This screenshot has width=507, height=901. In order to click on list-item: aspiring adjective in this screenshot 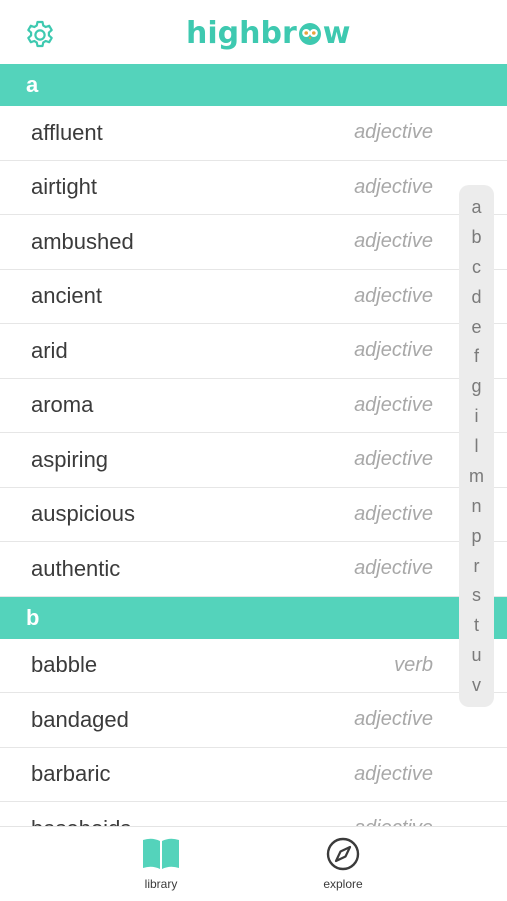, I will do `click(253, 460)`.